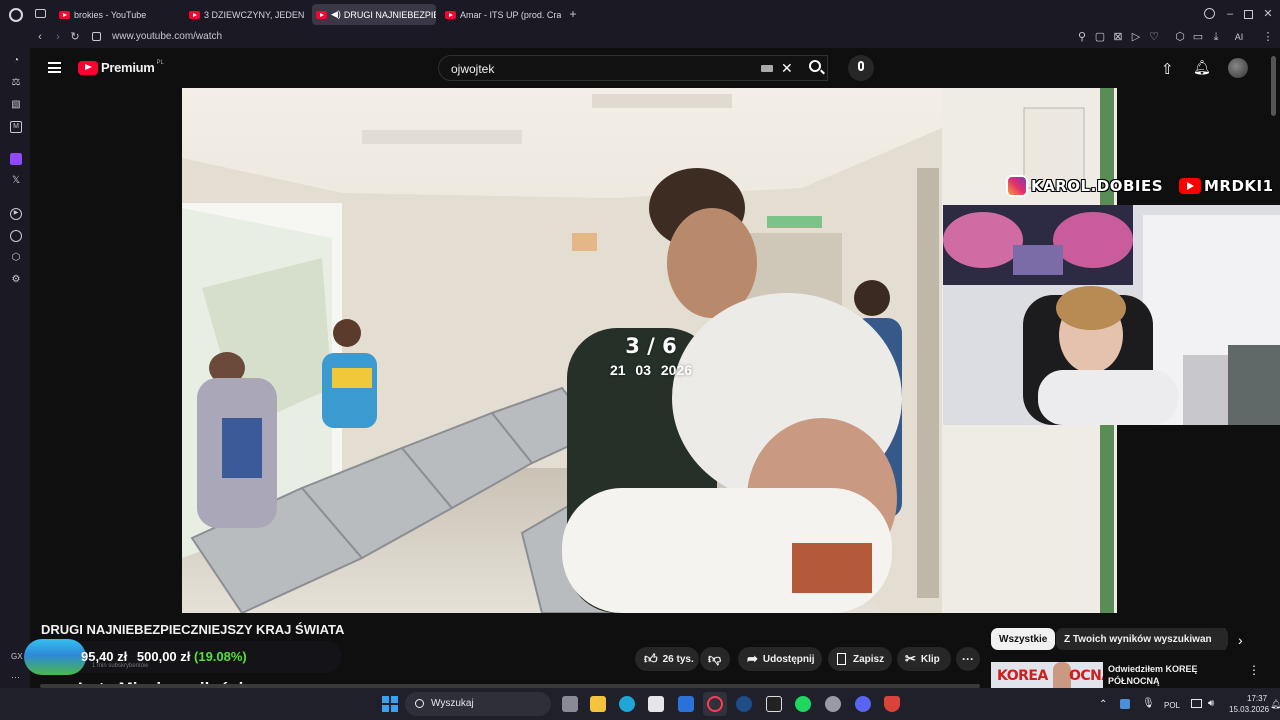 The image size is (1280, 720). I want to click on clock-date: 15.03.2026, so click(1249, 709).